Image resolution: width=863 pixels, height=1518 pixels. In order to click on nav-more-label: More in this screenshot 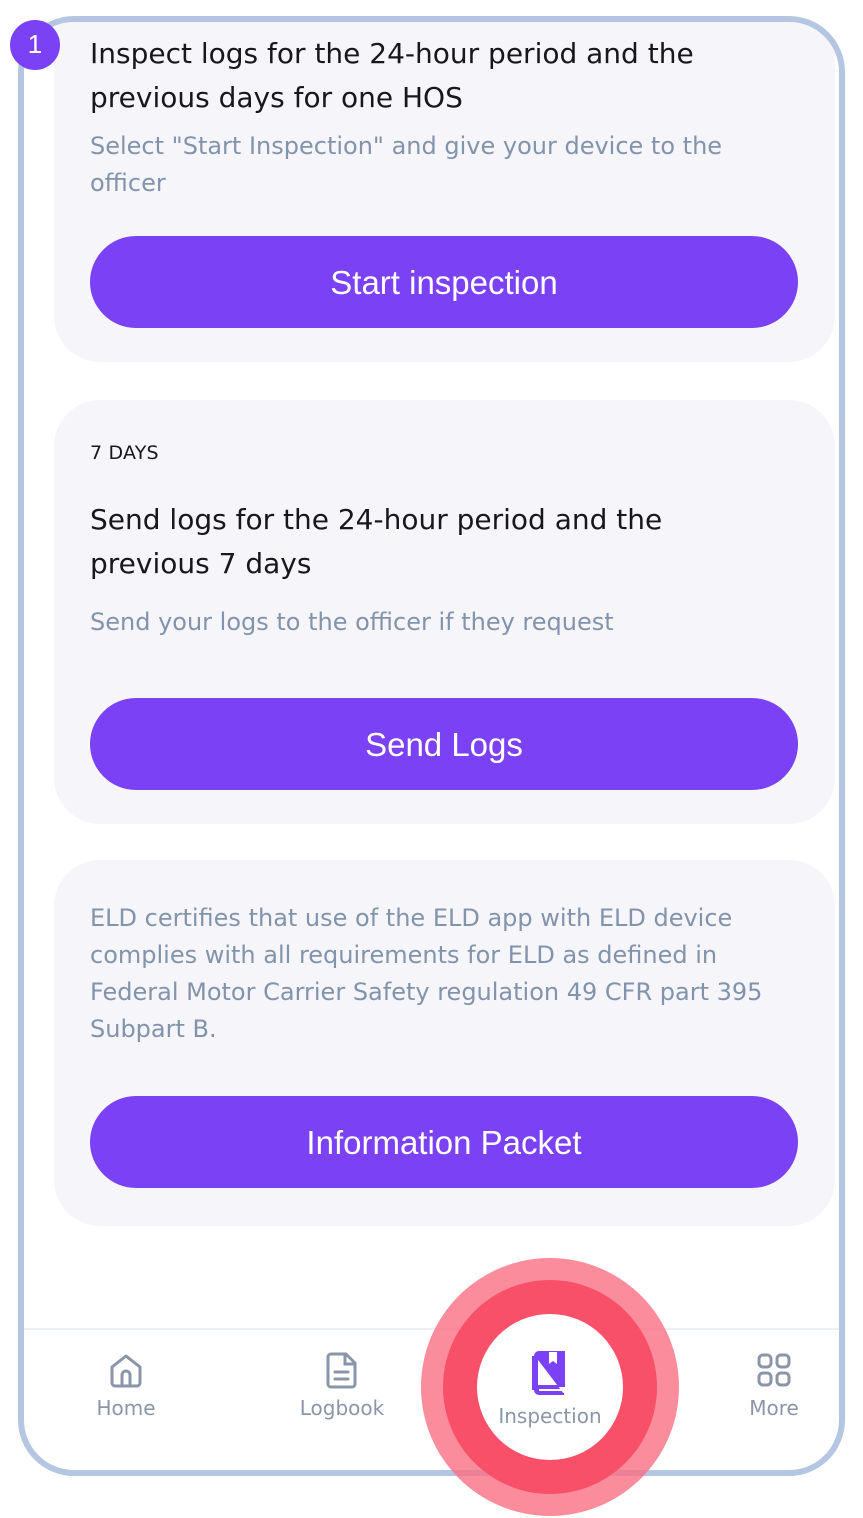, I will do `click(774, 1408)`.